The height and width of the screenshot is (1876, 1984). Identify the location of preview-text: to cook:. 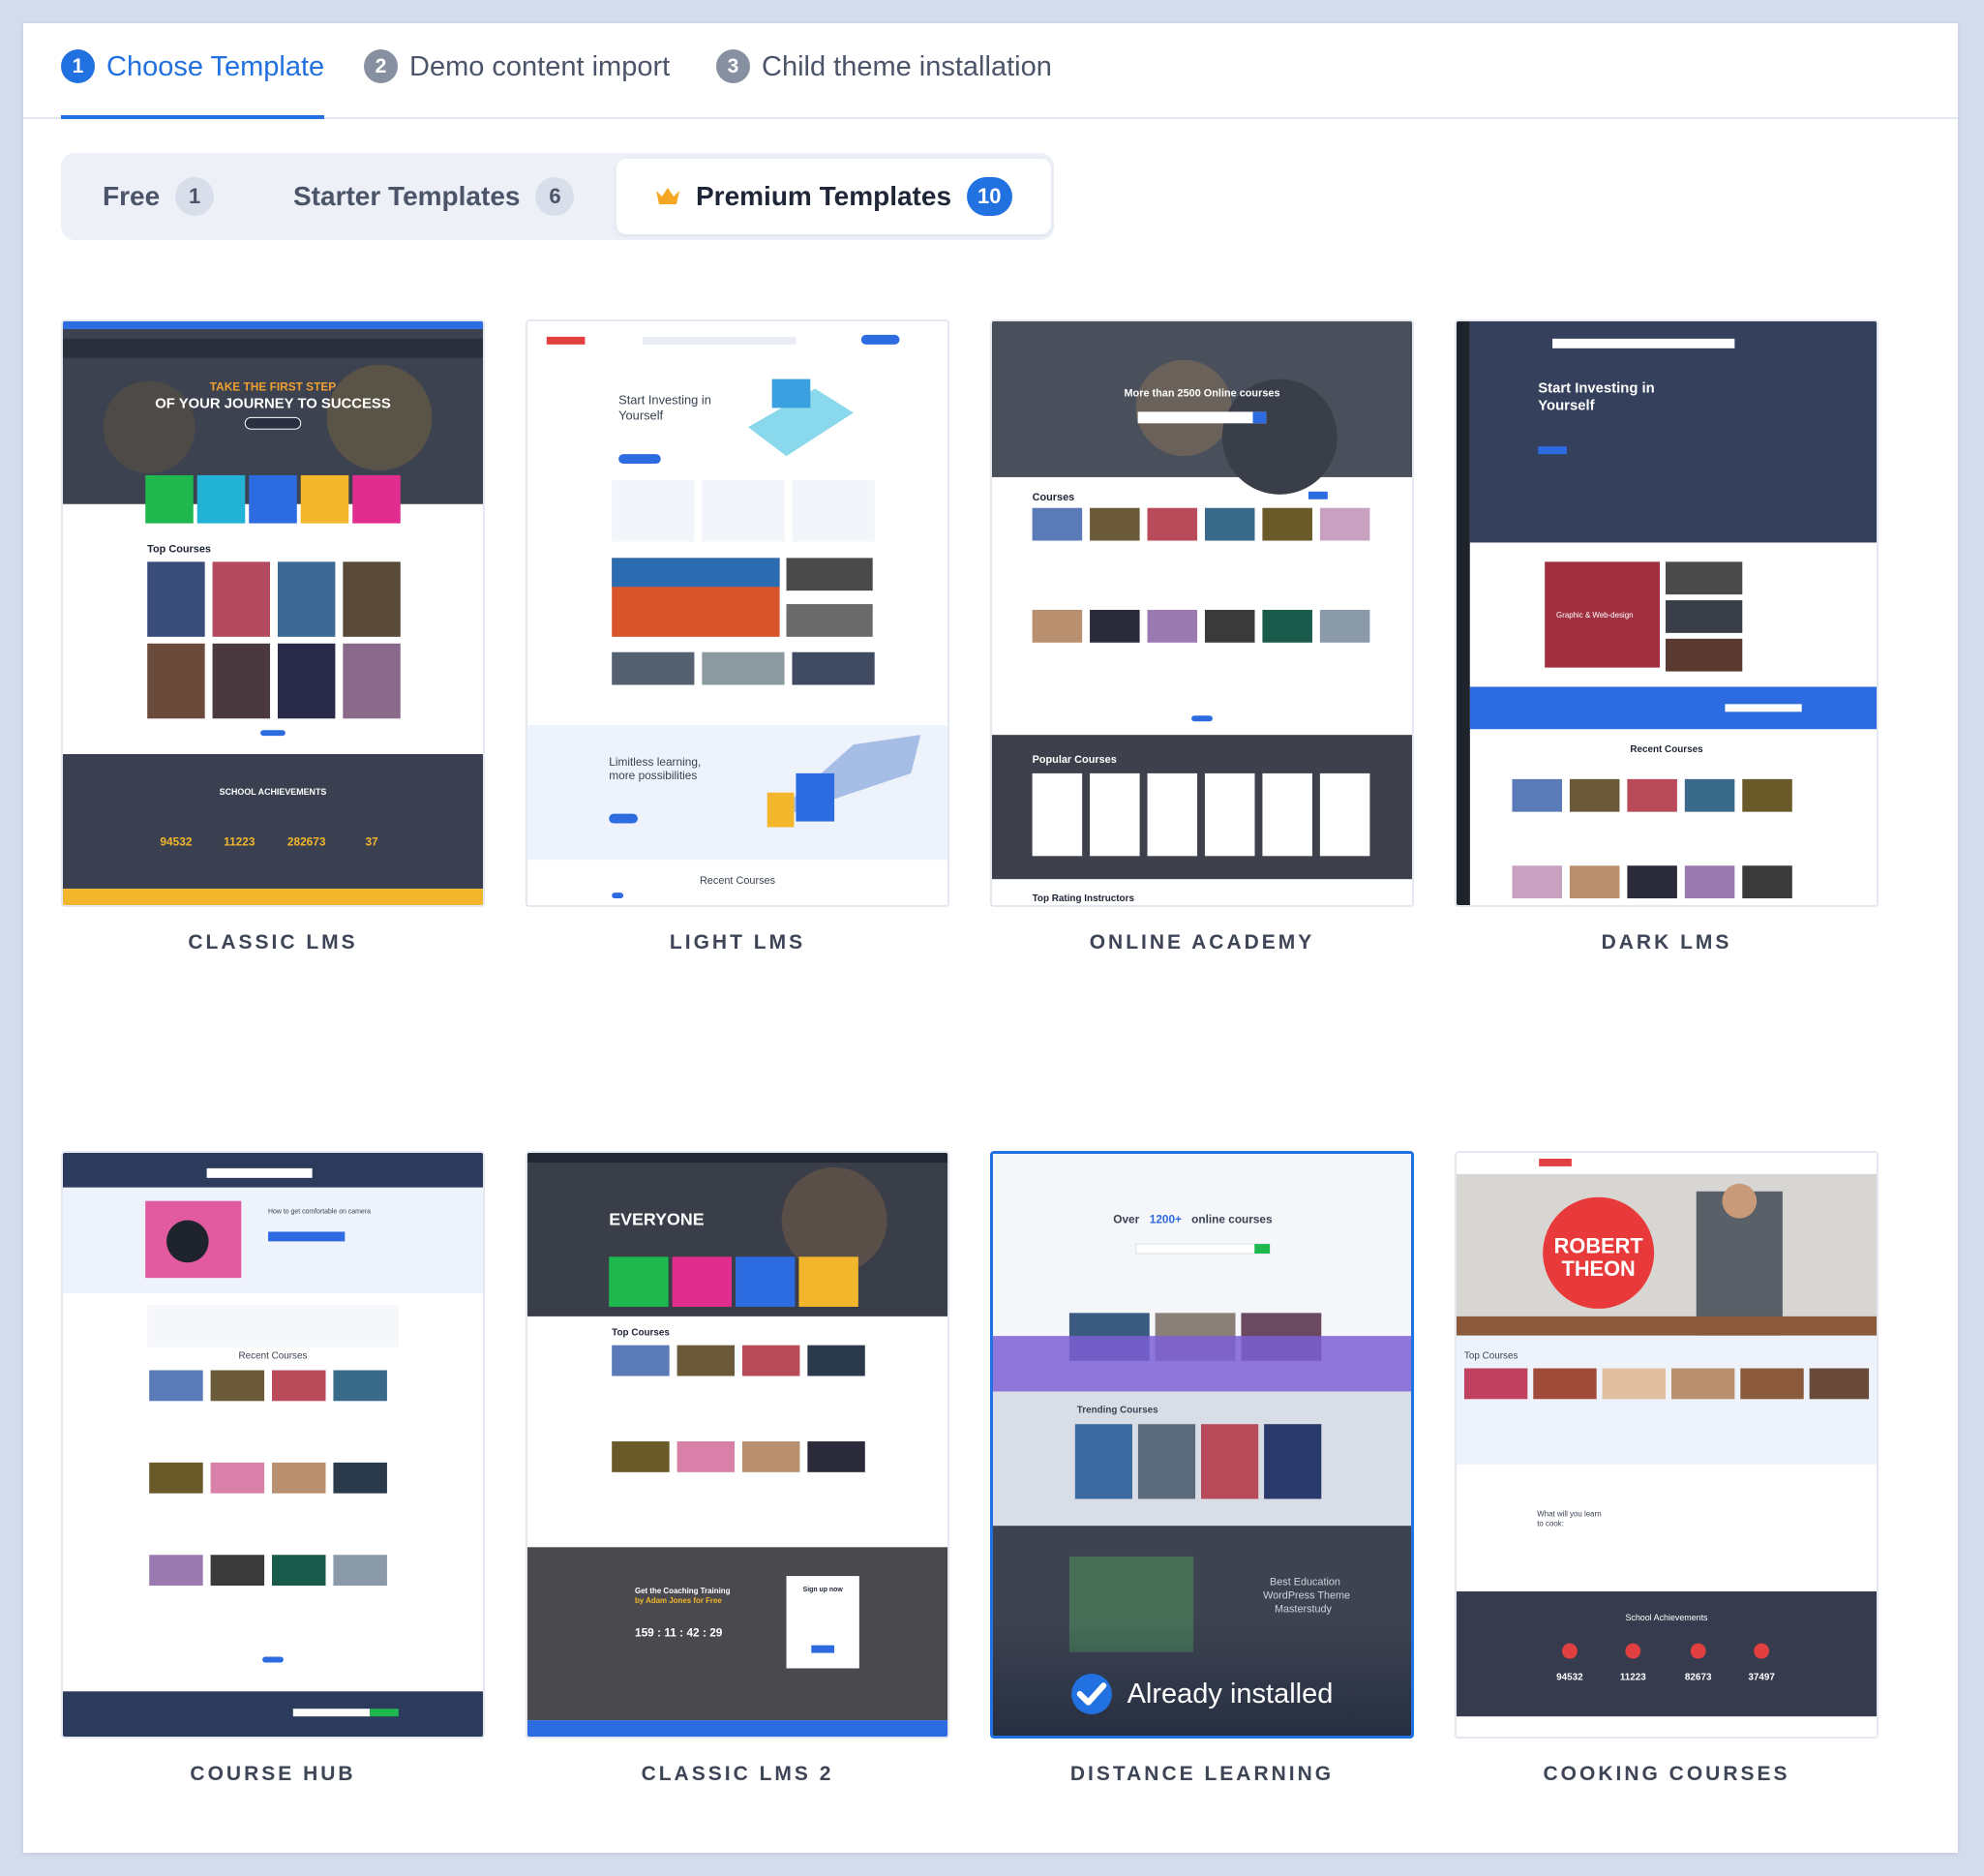
(1550, 1523).